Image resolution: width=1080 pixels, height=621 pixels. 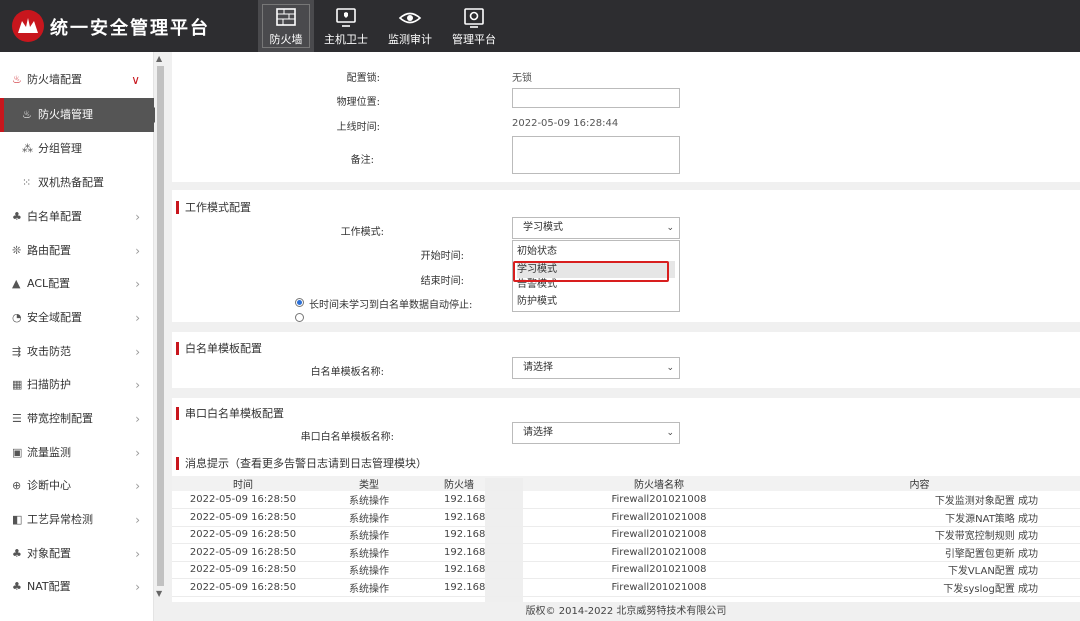 I want to click on nav-monitor-audit-label: 监测审计, so click(x=410, y=39).